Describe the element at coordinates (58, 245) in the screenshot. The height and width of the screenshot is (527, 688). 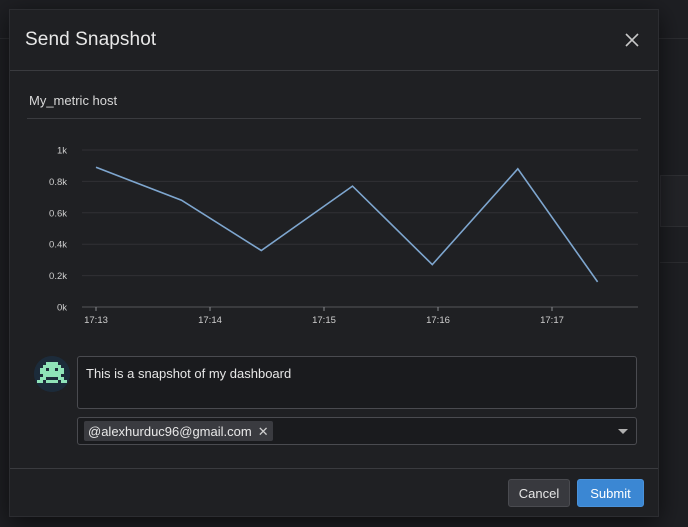
I see `y-tick-label: 0.4k` at that location.